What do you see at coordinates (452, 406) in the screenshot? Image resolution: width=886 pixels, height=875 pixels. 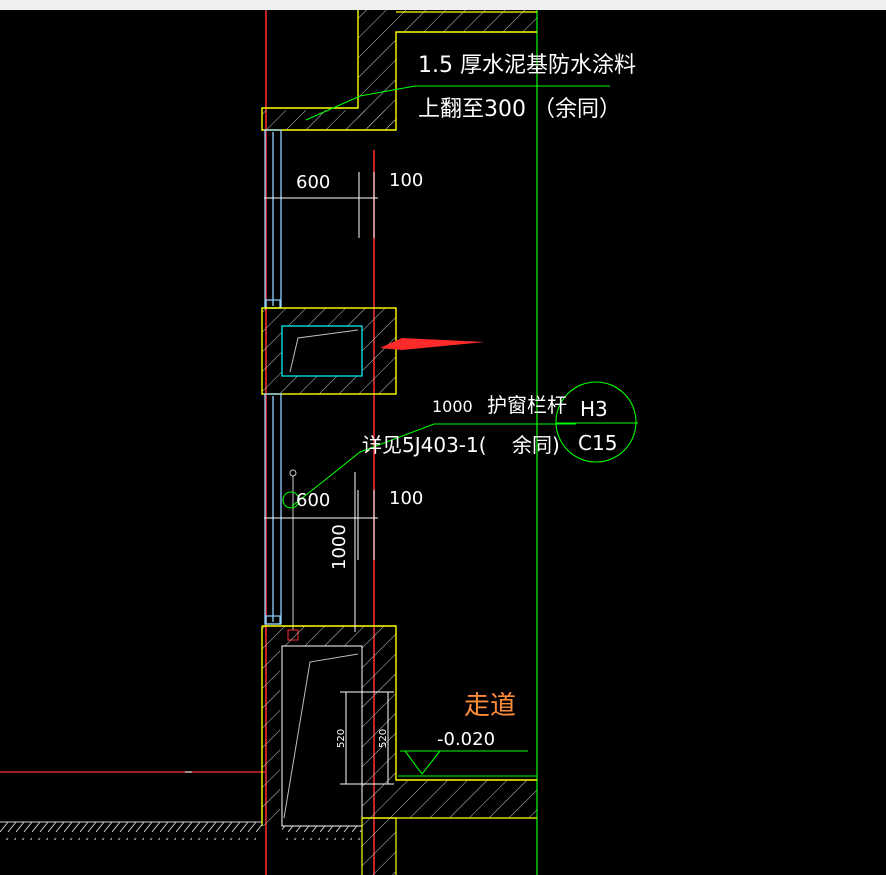 I see `railing-dim-text: 1000` at bounding box center [452, 406].